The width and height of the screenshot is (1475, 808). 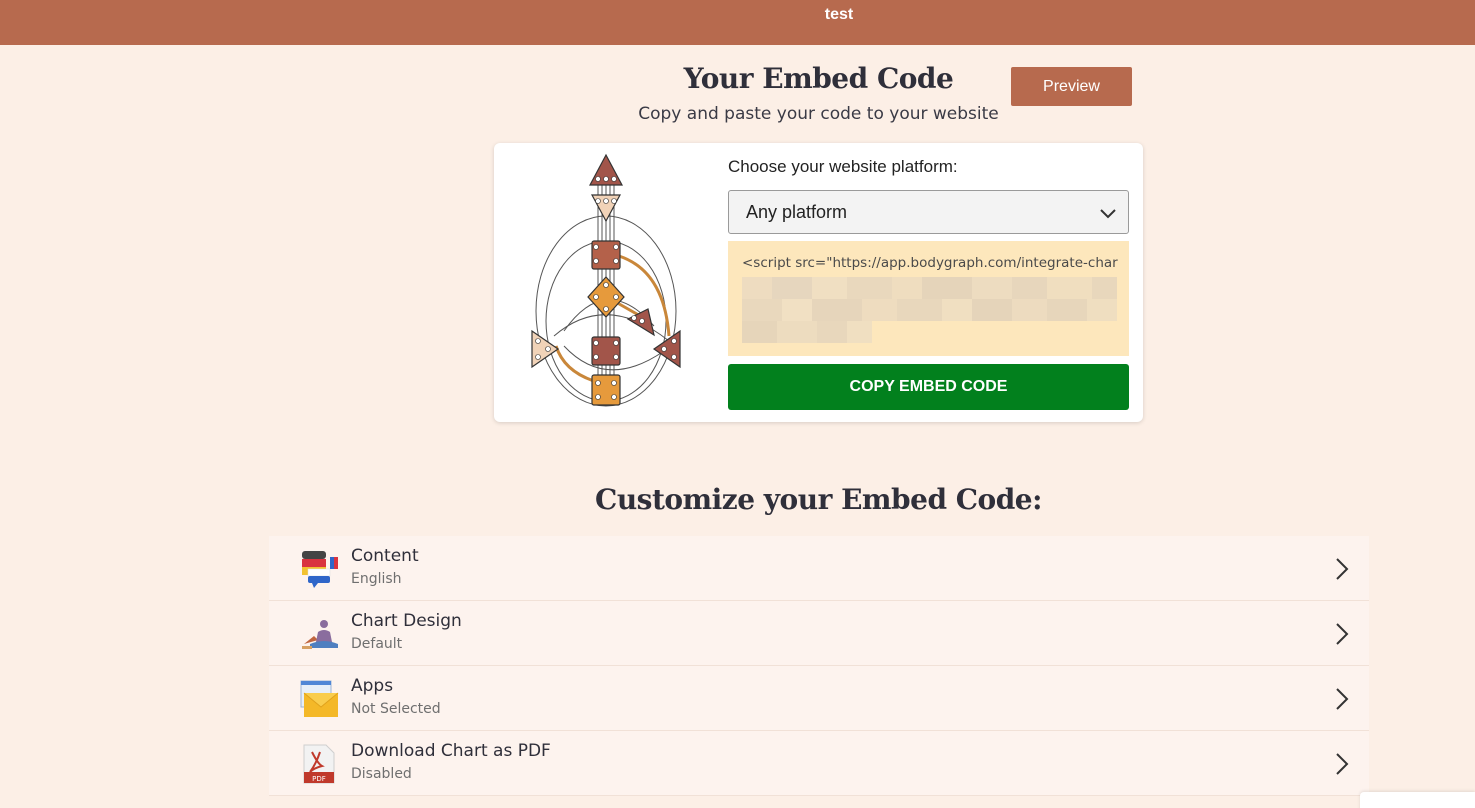 What do you see at coordinates (319, 764) in the screenshot?
I see `pdf-icon: PDF` at bounding box center [319, 764].